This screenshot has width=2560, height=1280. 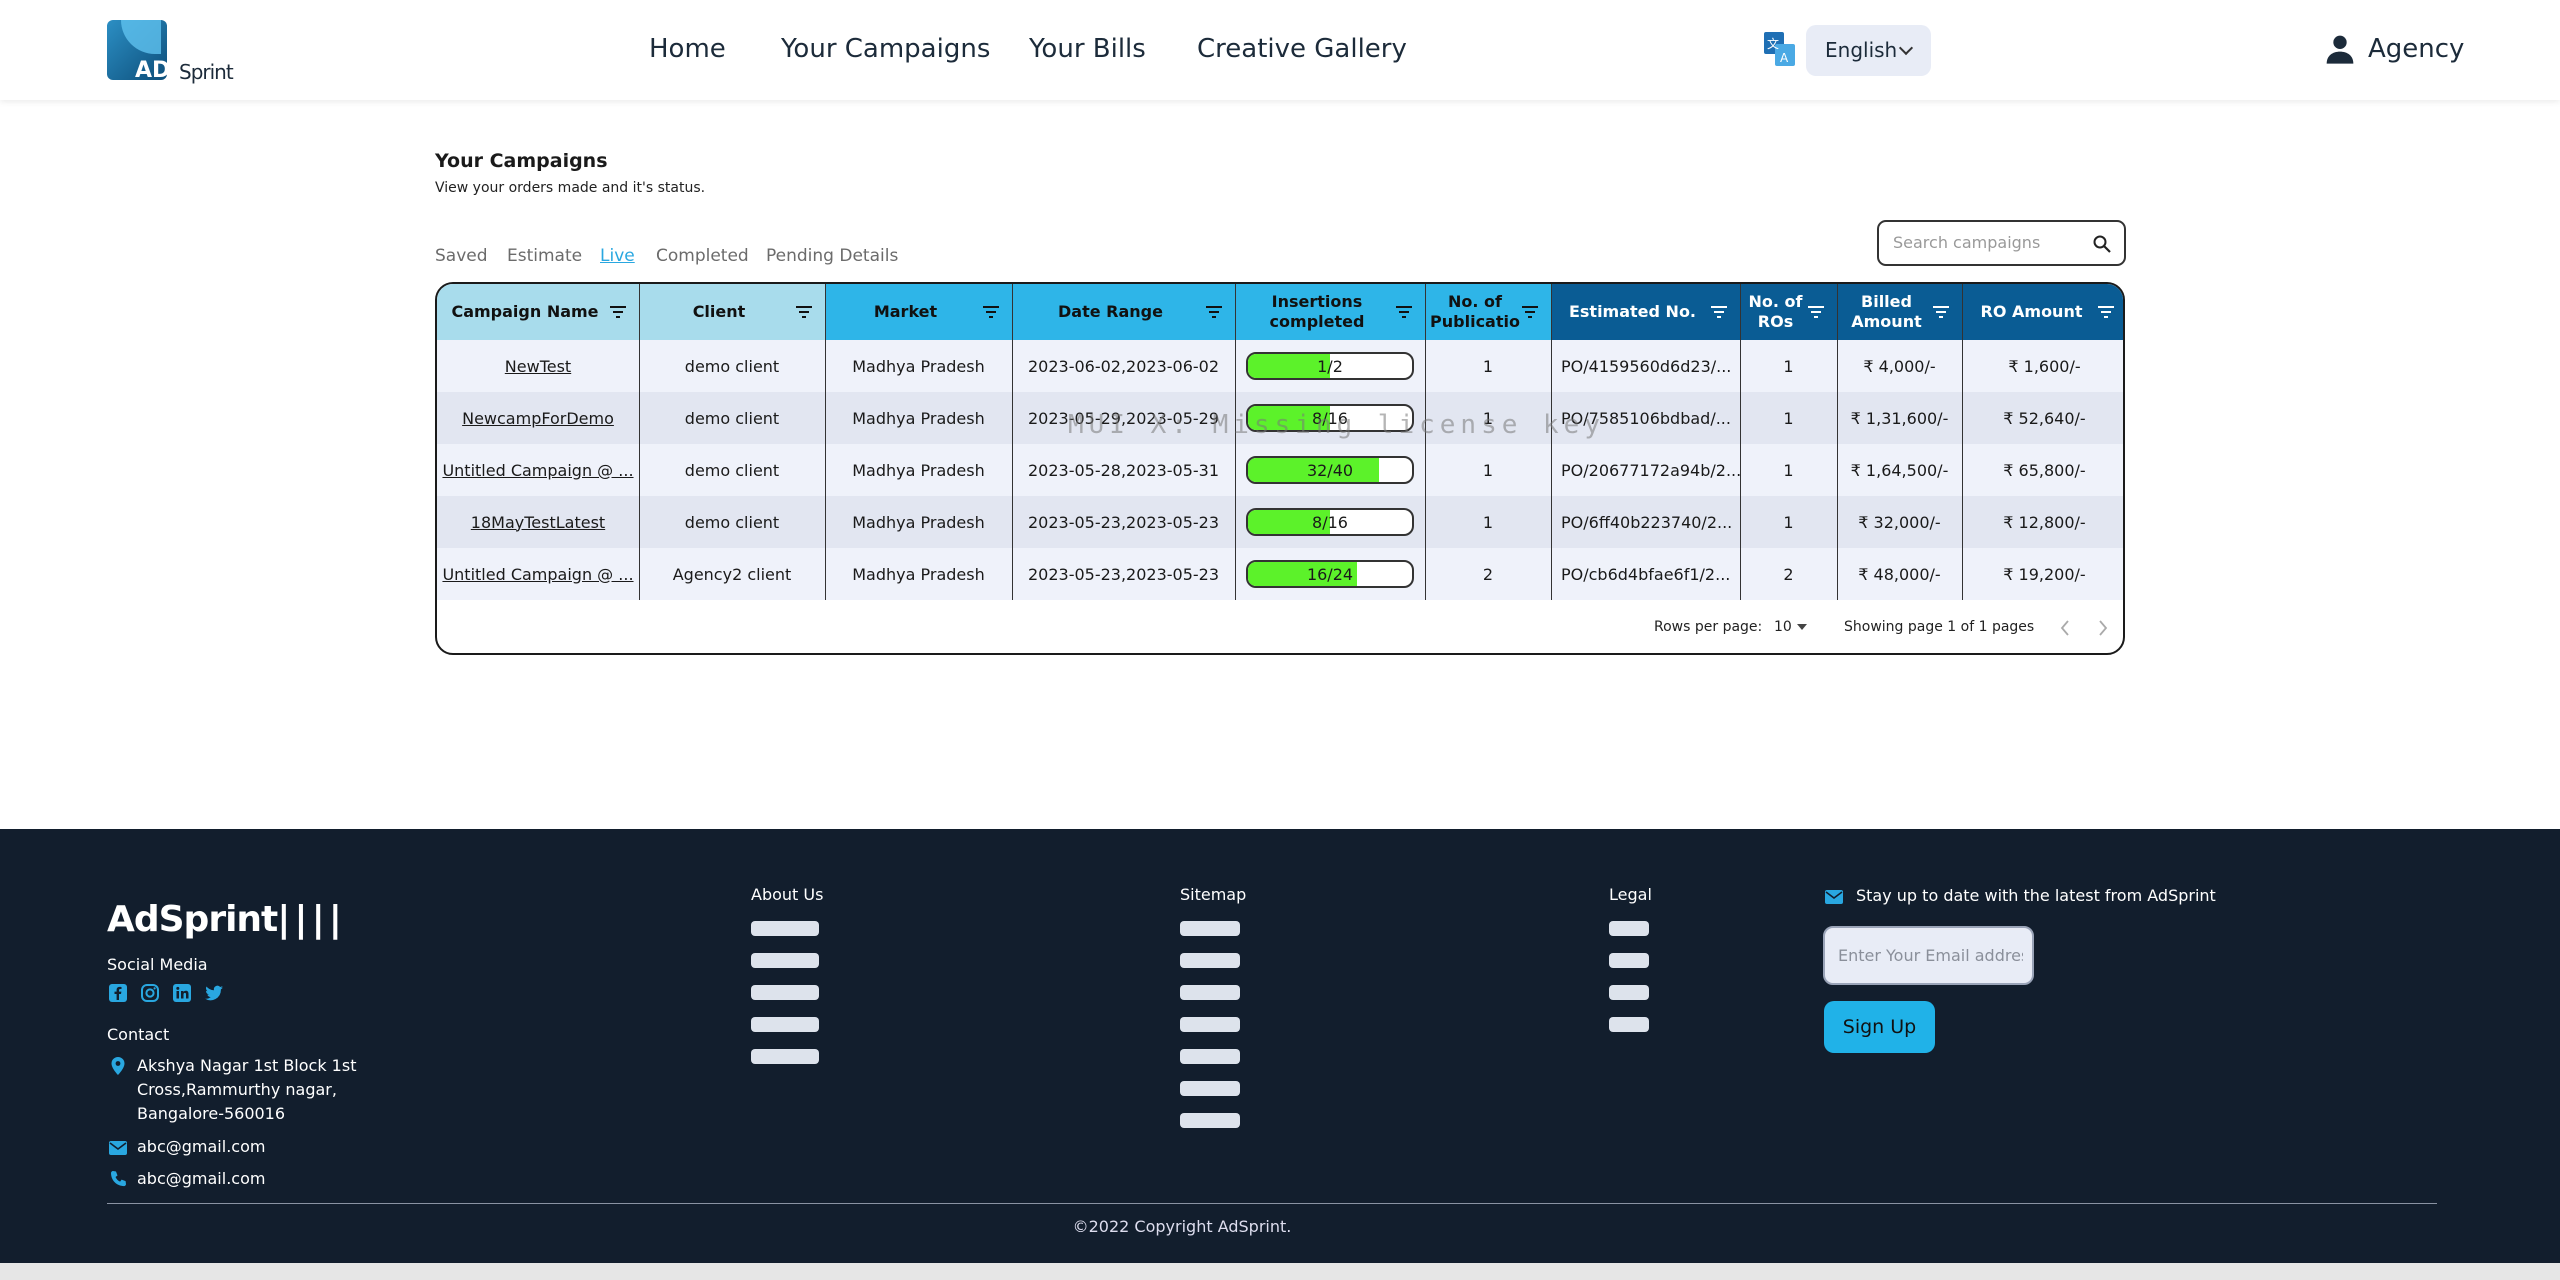 I want to click on address-line-2: Cross,Rammurthy nagar,, so click(x=237, y=1089).